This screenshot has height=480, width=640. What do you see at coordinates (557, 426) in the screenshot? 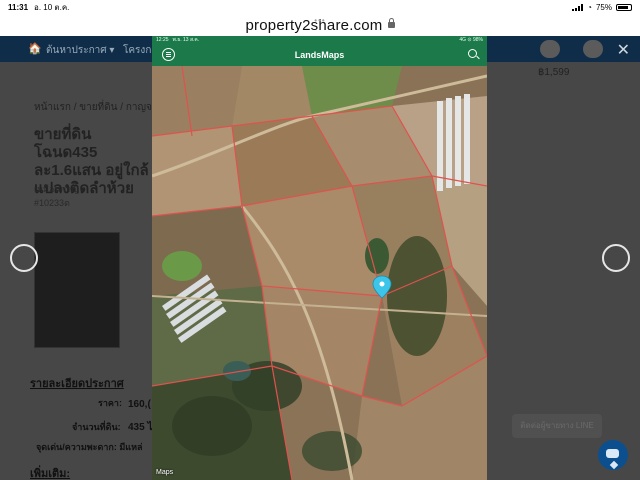
I see `contact-seller-button: ติดต่อผู้ขายทาง LINE` at bounding box center [557, 426].